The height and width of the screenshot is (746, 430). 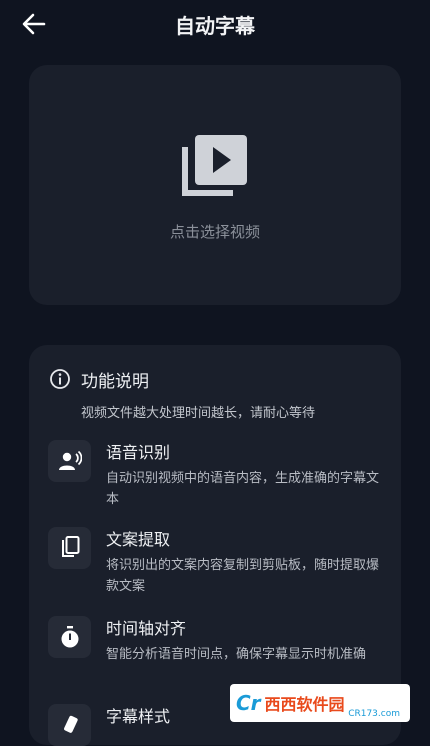 What do you see at coordinates (304, 704) in the screenshot?
I see `watermark-brand: 西西软件园` at bounding box center [304, 704].